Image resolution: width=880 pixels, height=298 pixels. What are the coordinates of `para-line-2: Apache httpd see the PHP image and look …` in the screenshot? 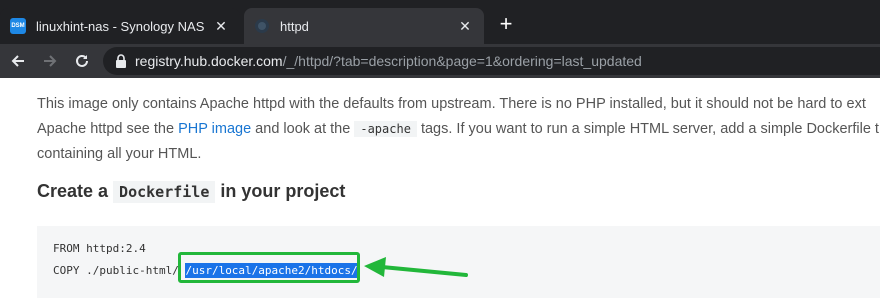 It's located at (458, 129).